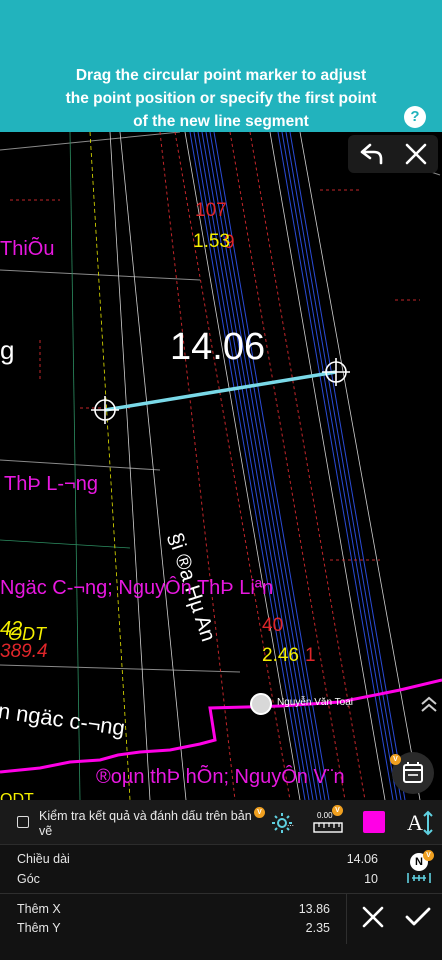 Image resolution: width=442 pixels, height=960 pixels. I want to click on undo-icon, so click(371, 154).